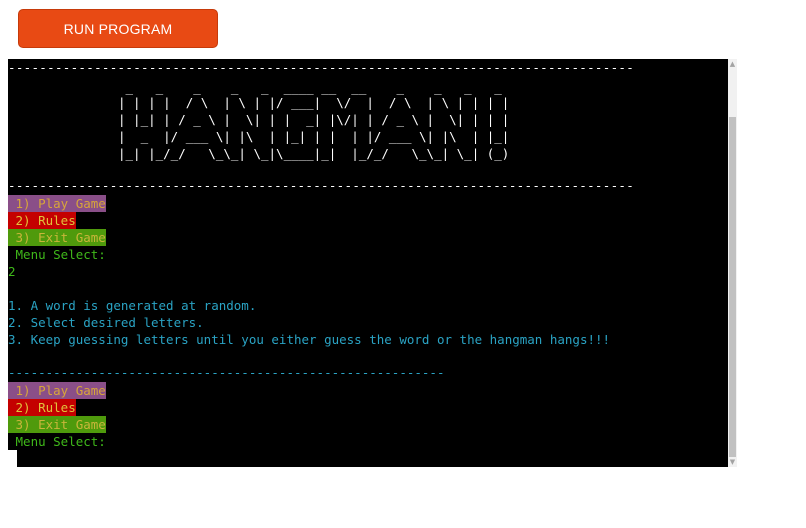  I want to click on run-program-button: RUN PROGRAM, so click(118, 28).